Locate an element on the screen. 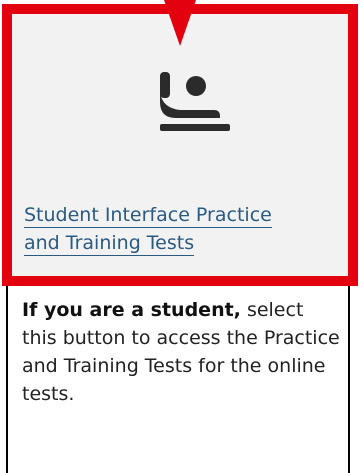  student-practice-link-line1: Student Interface Practice is located at coordinates (148, 216).